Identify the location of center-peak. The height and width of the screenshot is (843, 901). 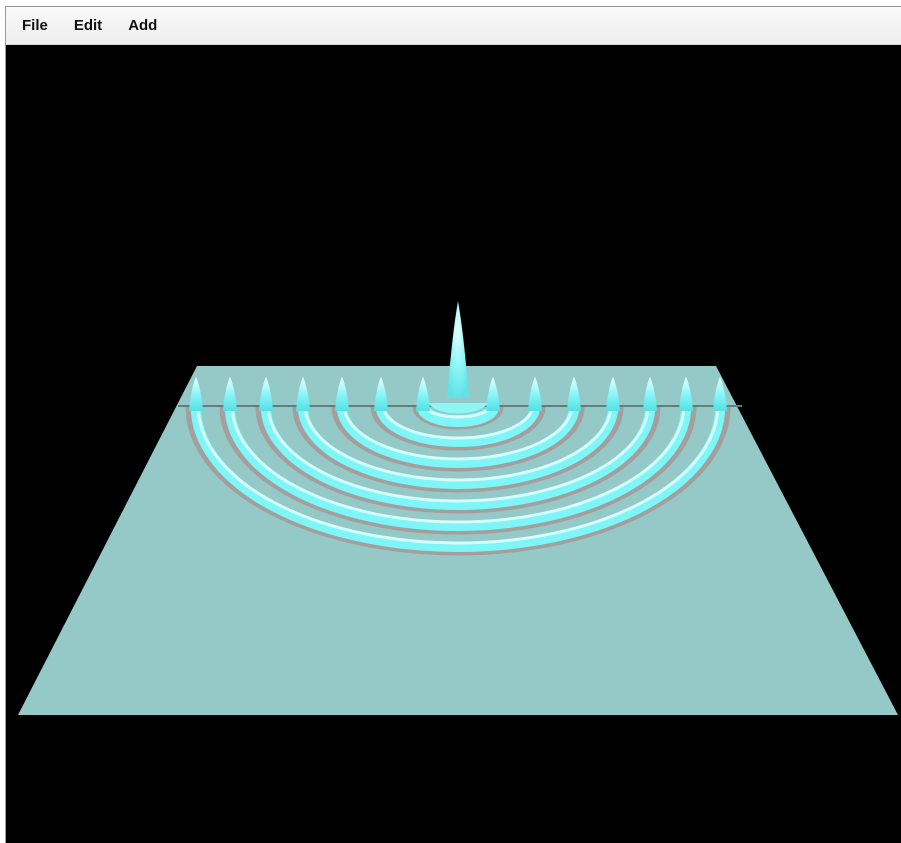
(458, 349).